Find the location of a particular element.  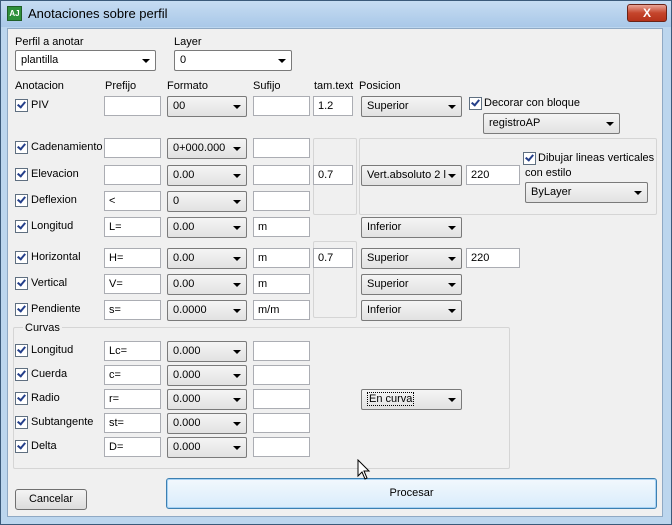

deflexion-checkbox is located at coordinates (21, 200).